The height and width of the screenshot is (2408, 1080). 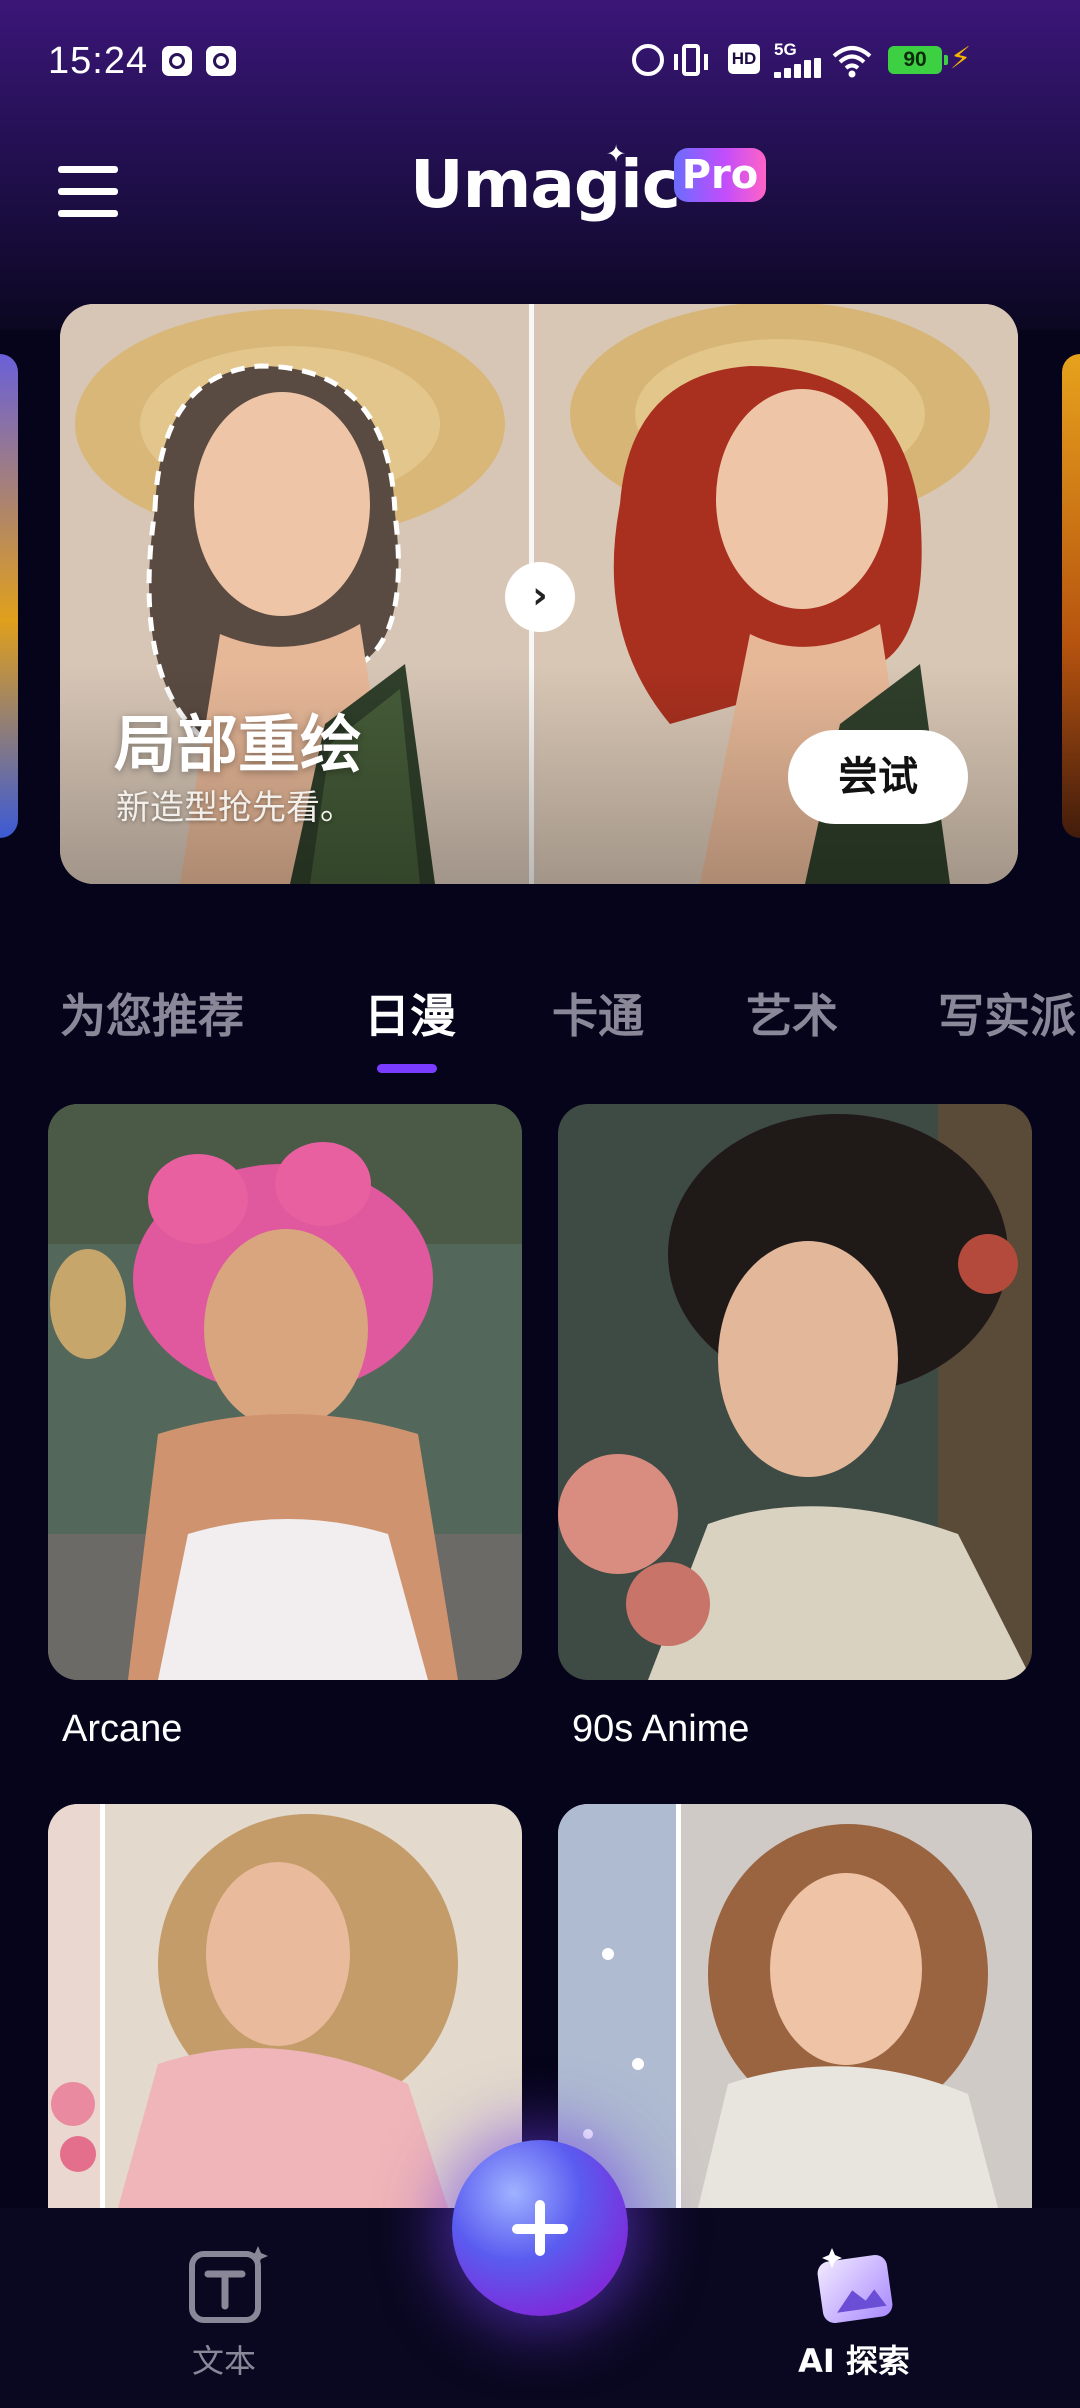 I want to click on category-tabs: 为您推荐 日漫 卡通 艺术 写实派, so click(x=540, y=1025).